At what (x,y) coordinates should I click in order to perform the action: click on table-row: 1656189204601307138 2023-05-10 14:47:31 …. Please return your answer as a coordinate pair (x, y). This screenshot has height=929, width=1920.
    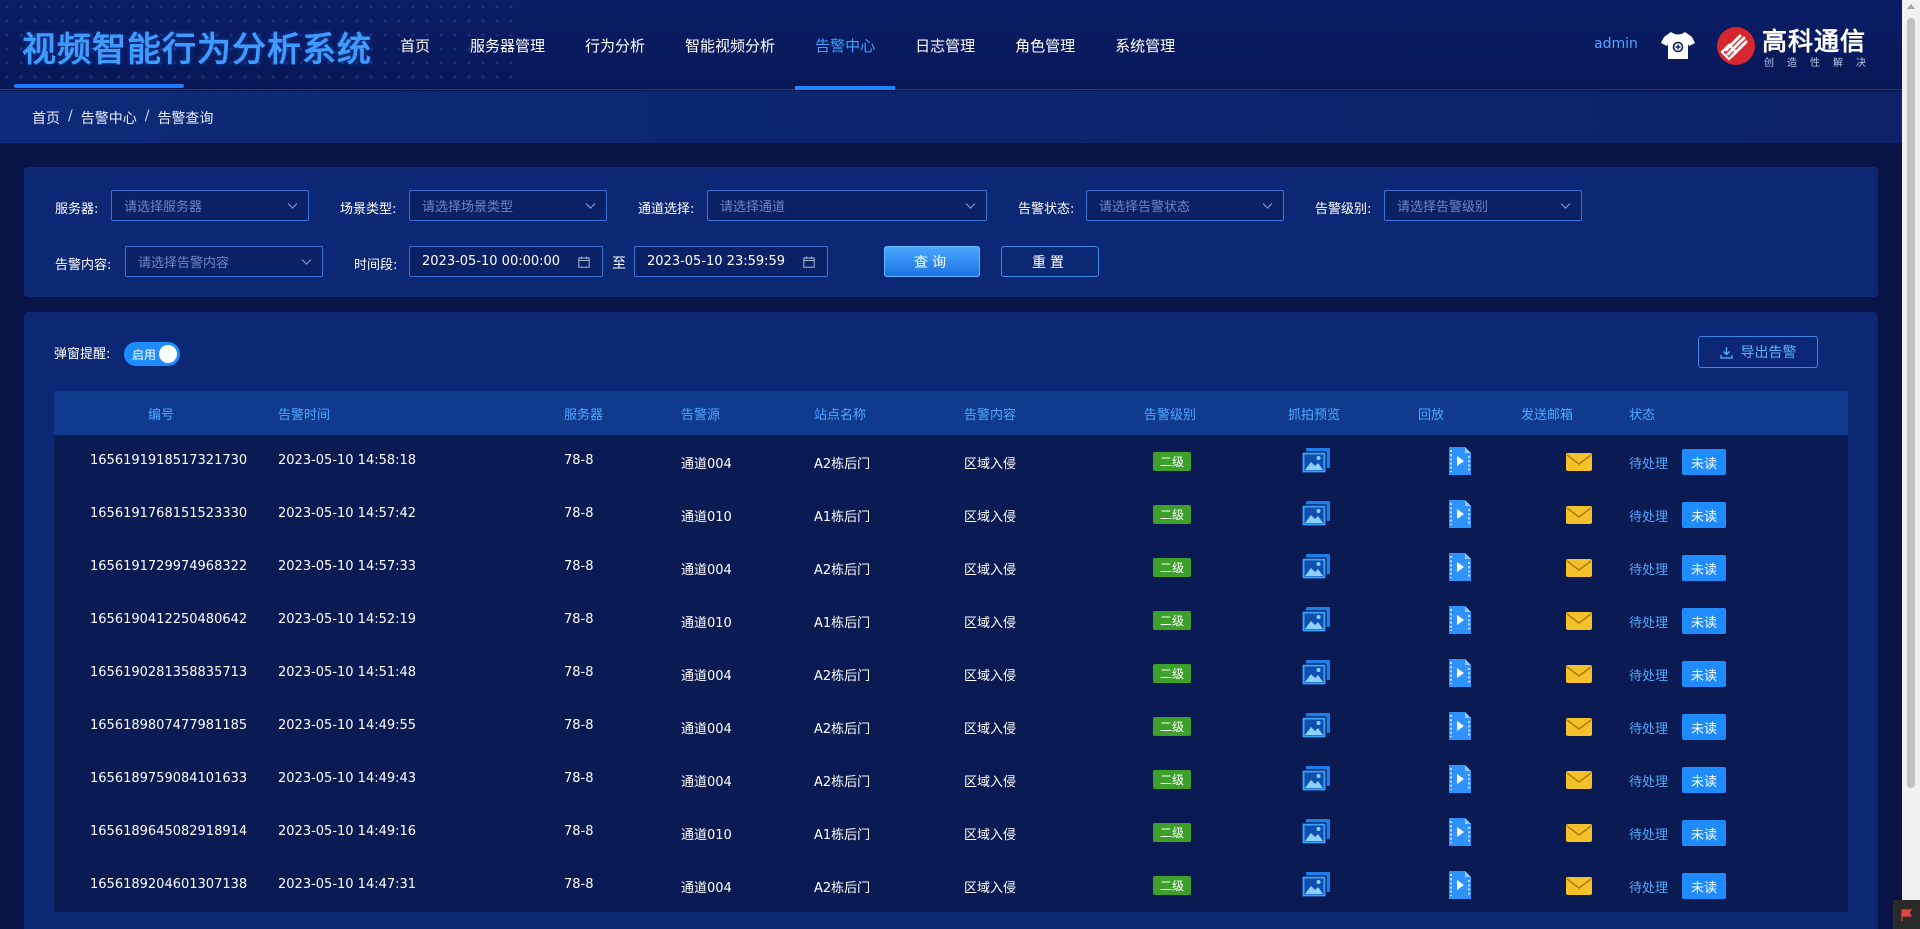
    Looking at the image, I should click on (951, 885).